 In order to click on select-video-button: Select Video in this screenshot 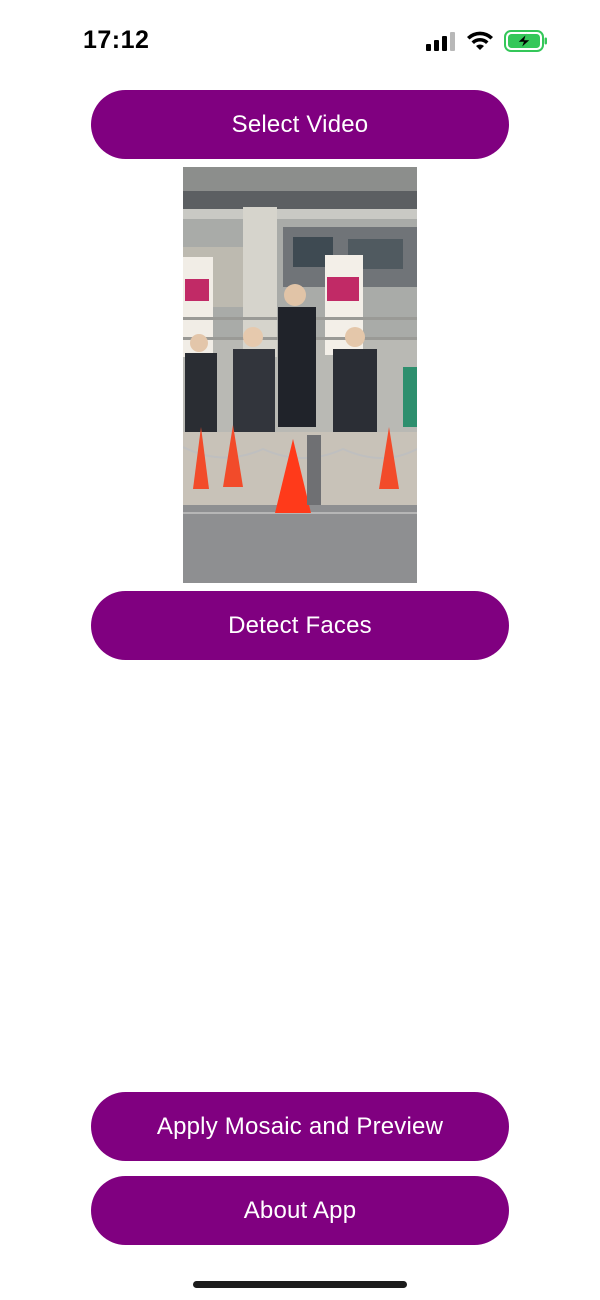, I will do `click(300, 124)`.